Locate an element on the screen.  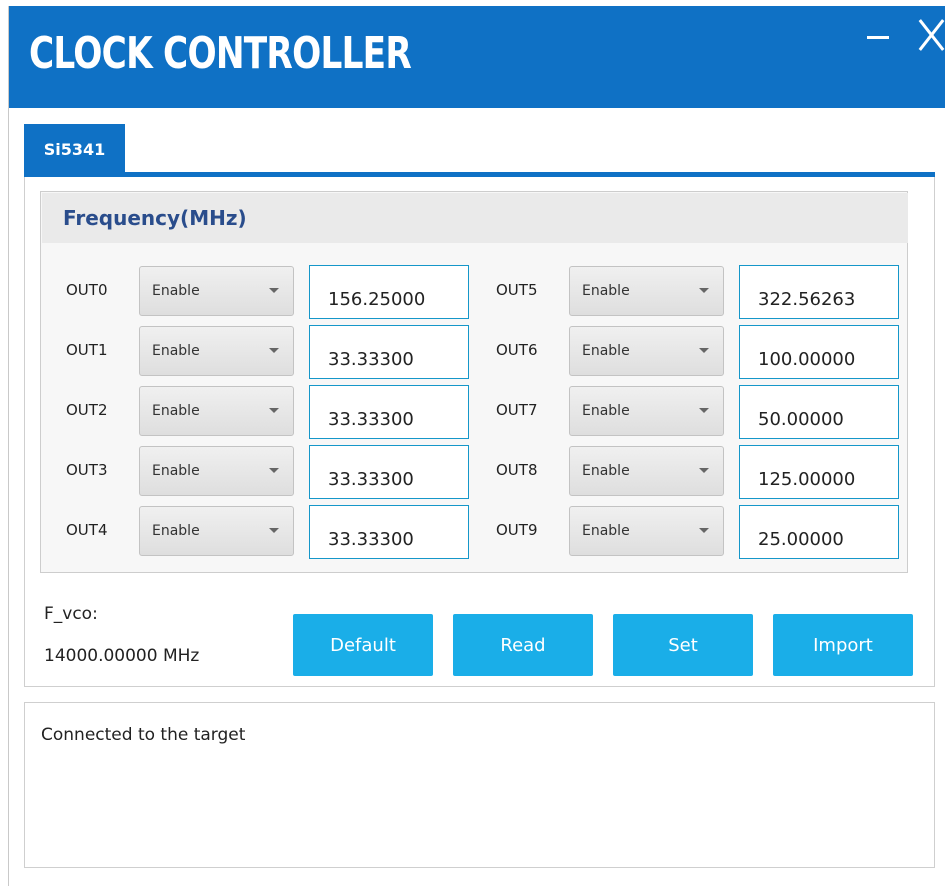
default-button: Default is located at coordinates (363, 645).